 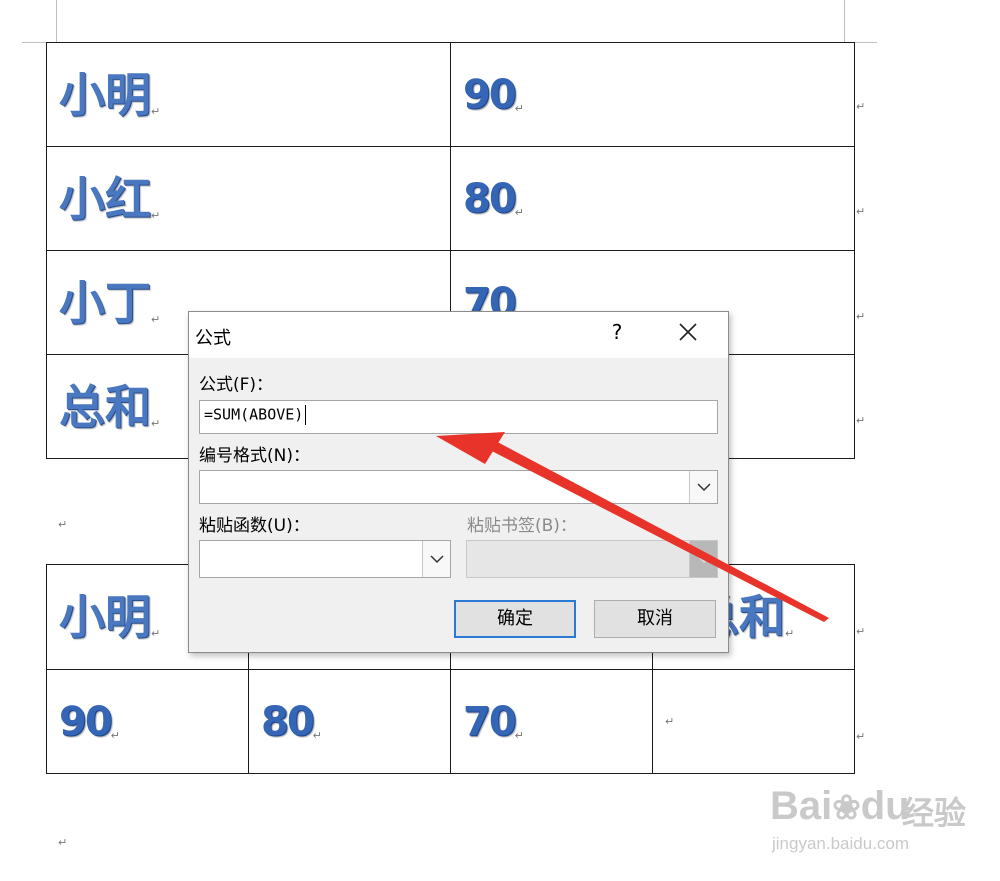 I want to click on watermark-url: jingyan.baidu.com, so click(x=841, y=843).